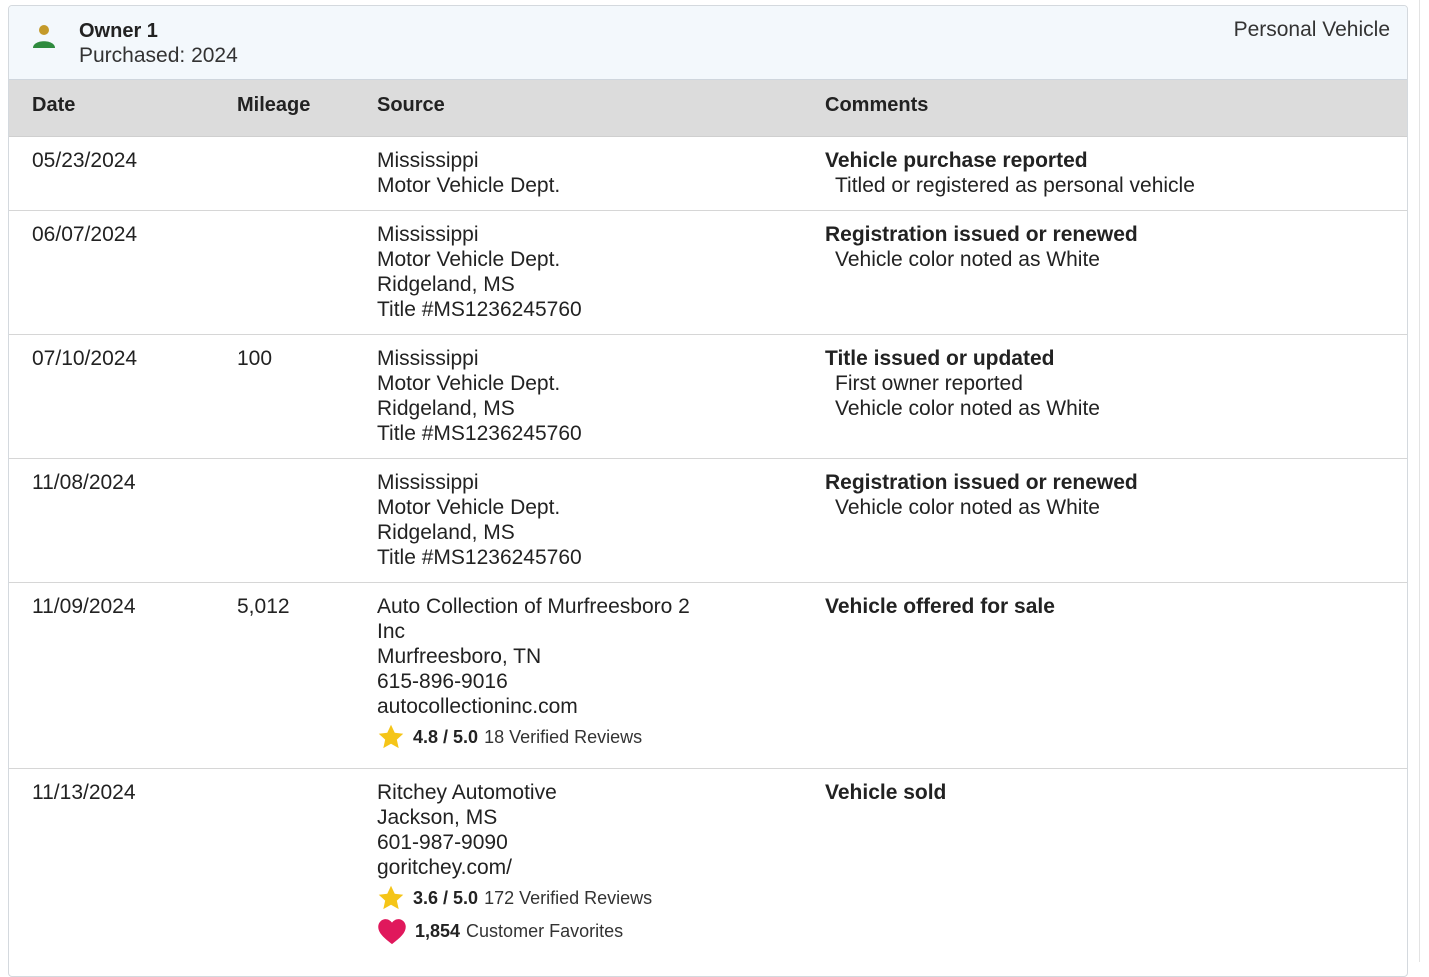  Describe the element at coordinates (557, 681) in the screenshot. I see `dealer-phone: 615-896-9016` at that location.